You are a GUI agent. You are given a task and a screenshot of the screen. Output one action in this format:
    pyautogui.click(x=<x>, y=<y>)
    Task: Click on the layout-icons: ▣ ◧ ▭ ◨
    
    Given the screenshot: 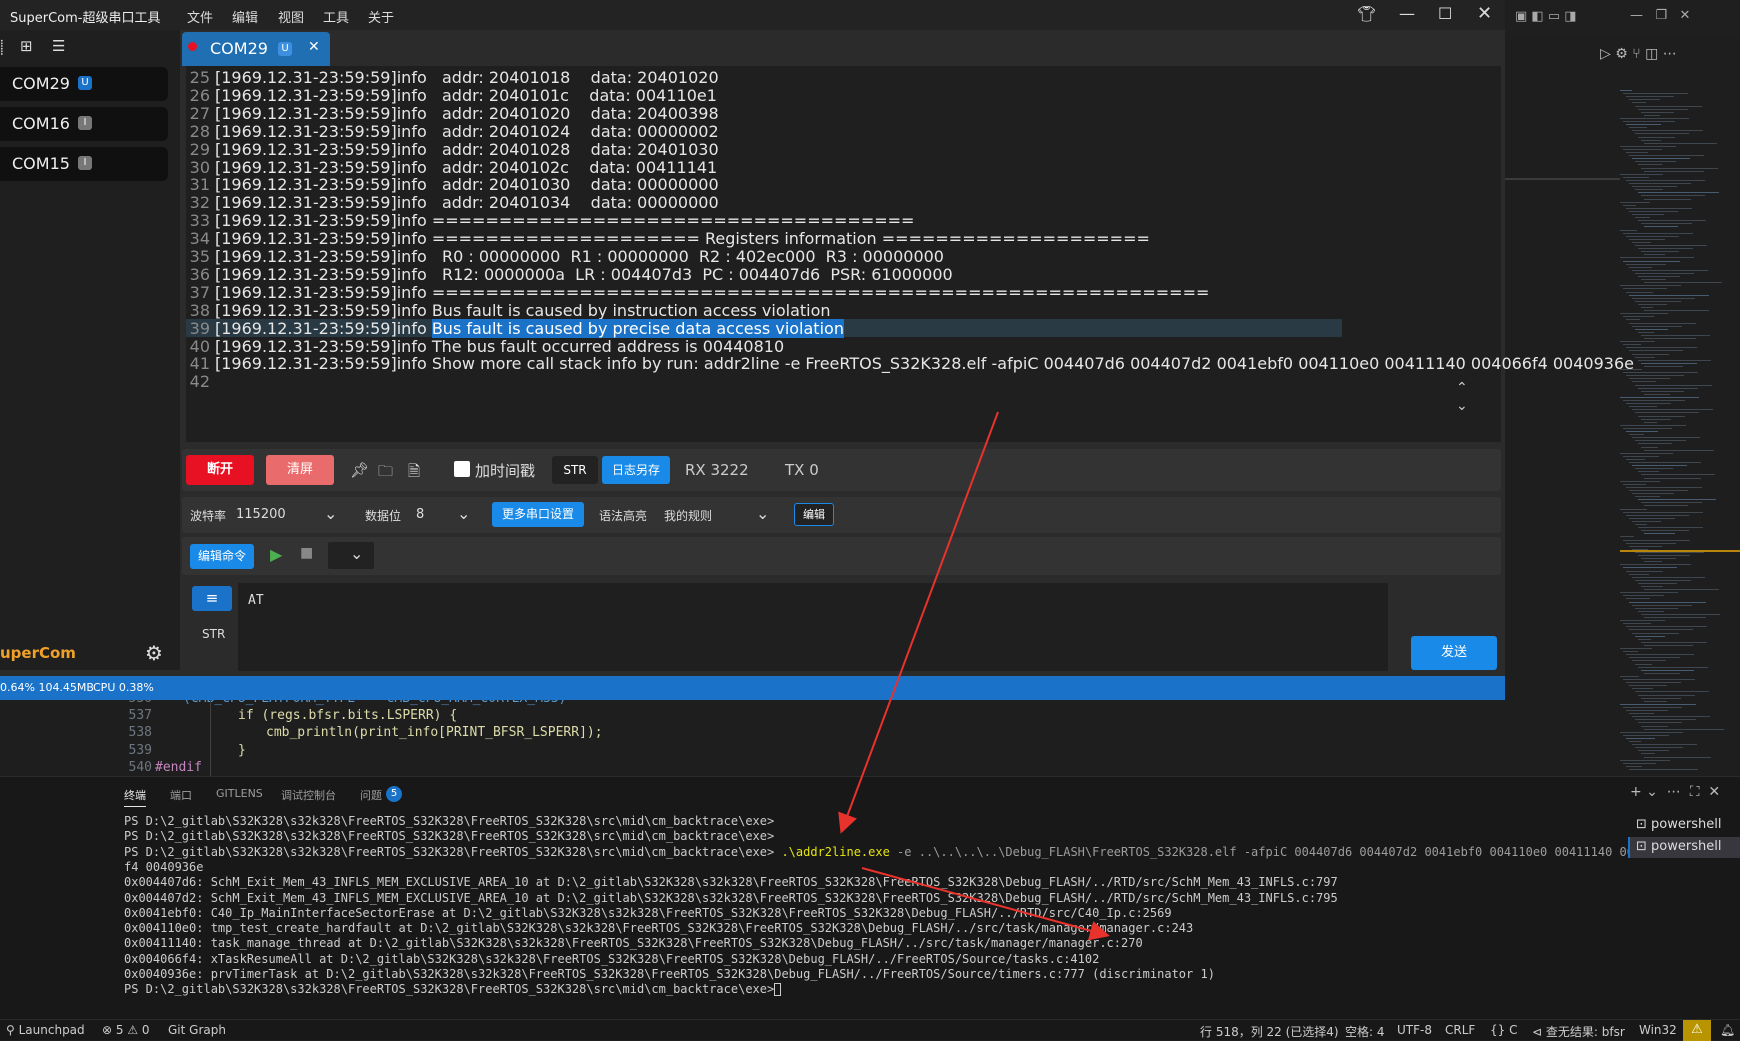 What is the action you would take?
    pyautogui.click(x=1546, y=16)
    